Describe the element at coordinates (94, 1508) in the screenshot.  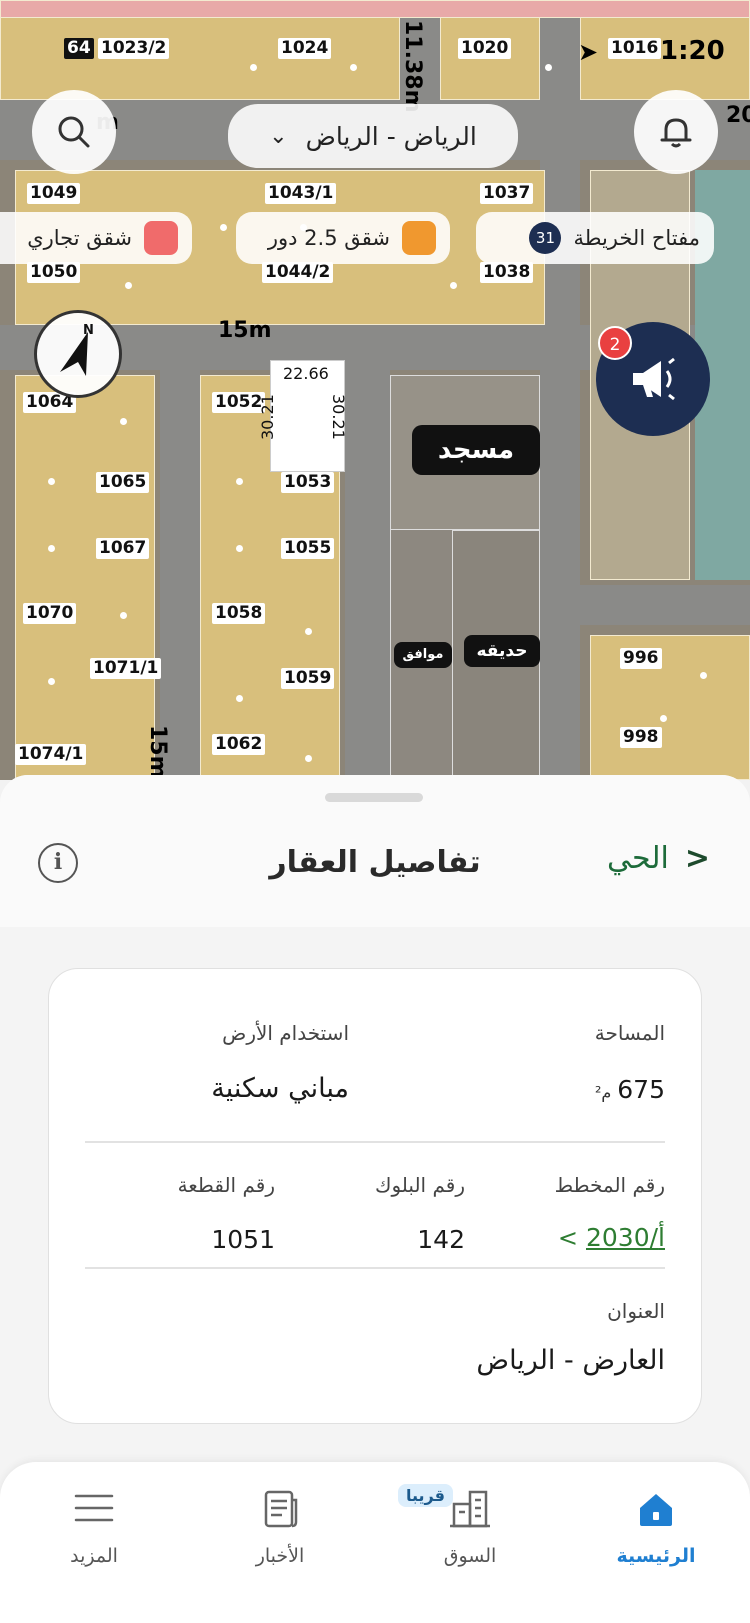
I see `menu-icon` at that location.